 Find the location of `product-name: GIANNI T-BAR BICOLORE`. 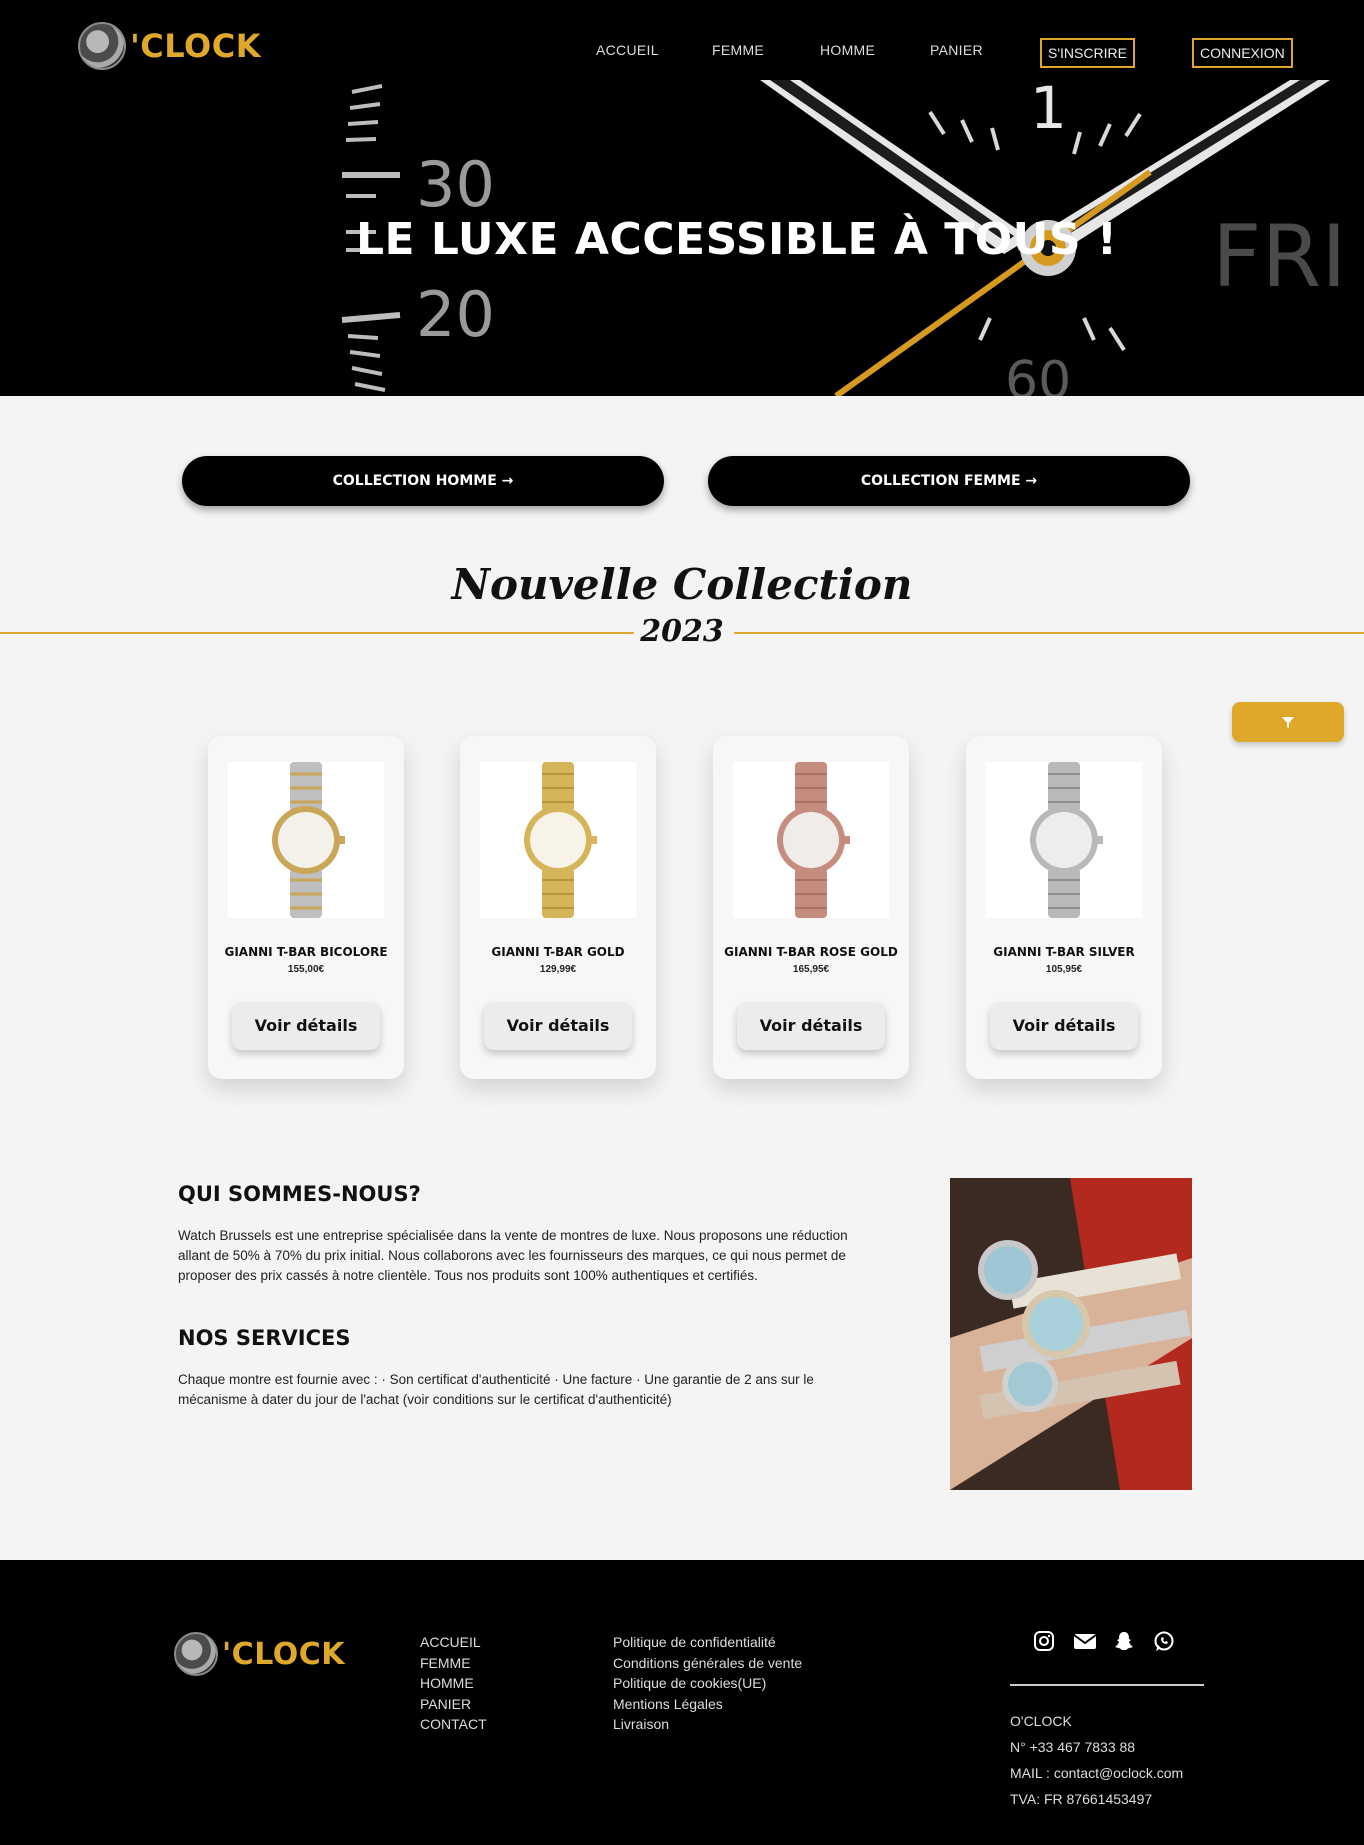

product-name: GIANNI T-BAR BICOLORE is located at coordinates (306, 952).